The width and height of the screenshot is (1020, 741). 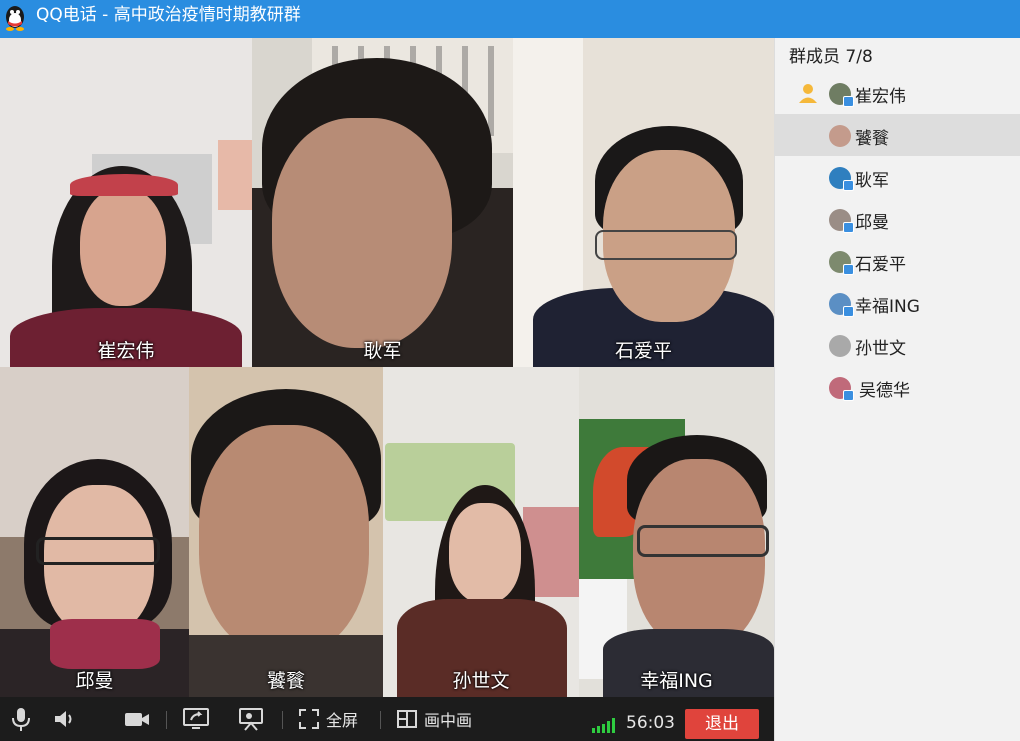 What do you see at coordinates (481, 681) in the screenshot?
I see `participant-name: 孙世文` at bounding box center [481, 681].